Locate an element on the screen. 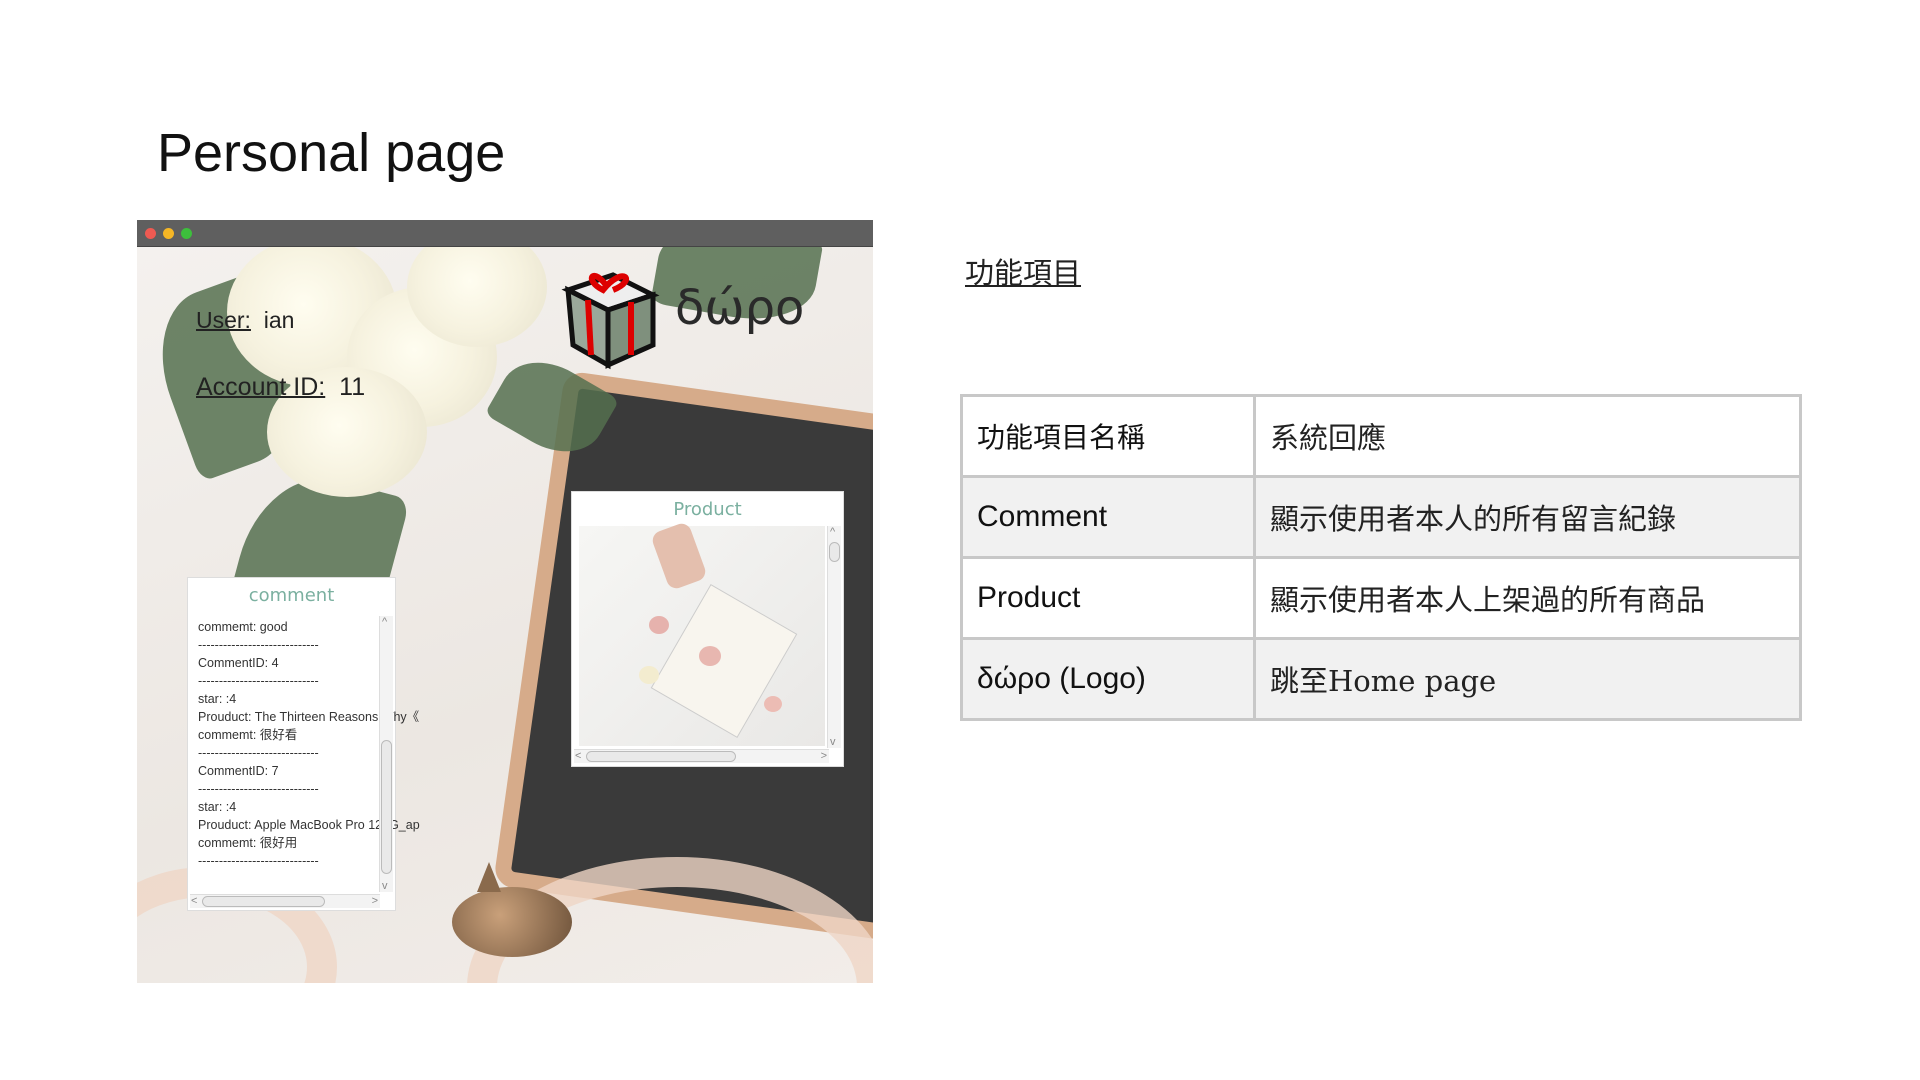 Image resolution: width=1920 pixels, height=1080 pixels. comment-line: Prouduct: The Thirteen Reasons Why《 is located at coordinates (309, 717).